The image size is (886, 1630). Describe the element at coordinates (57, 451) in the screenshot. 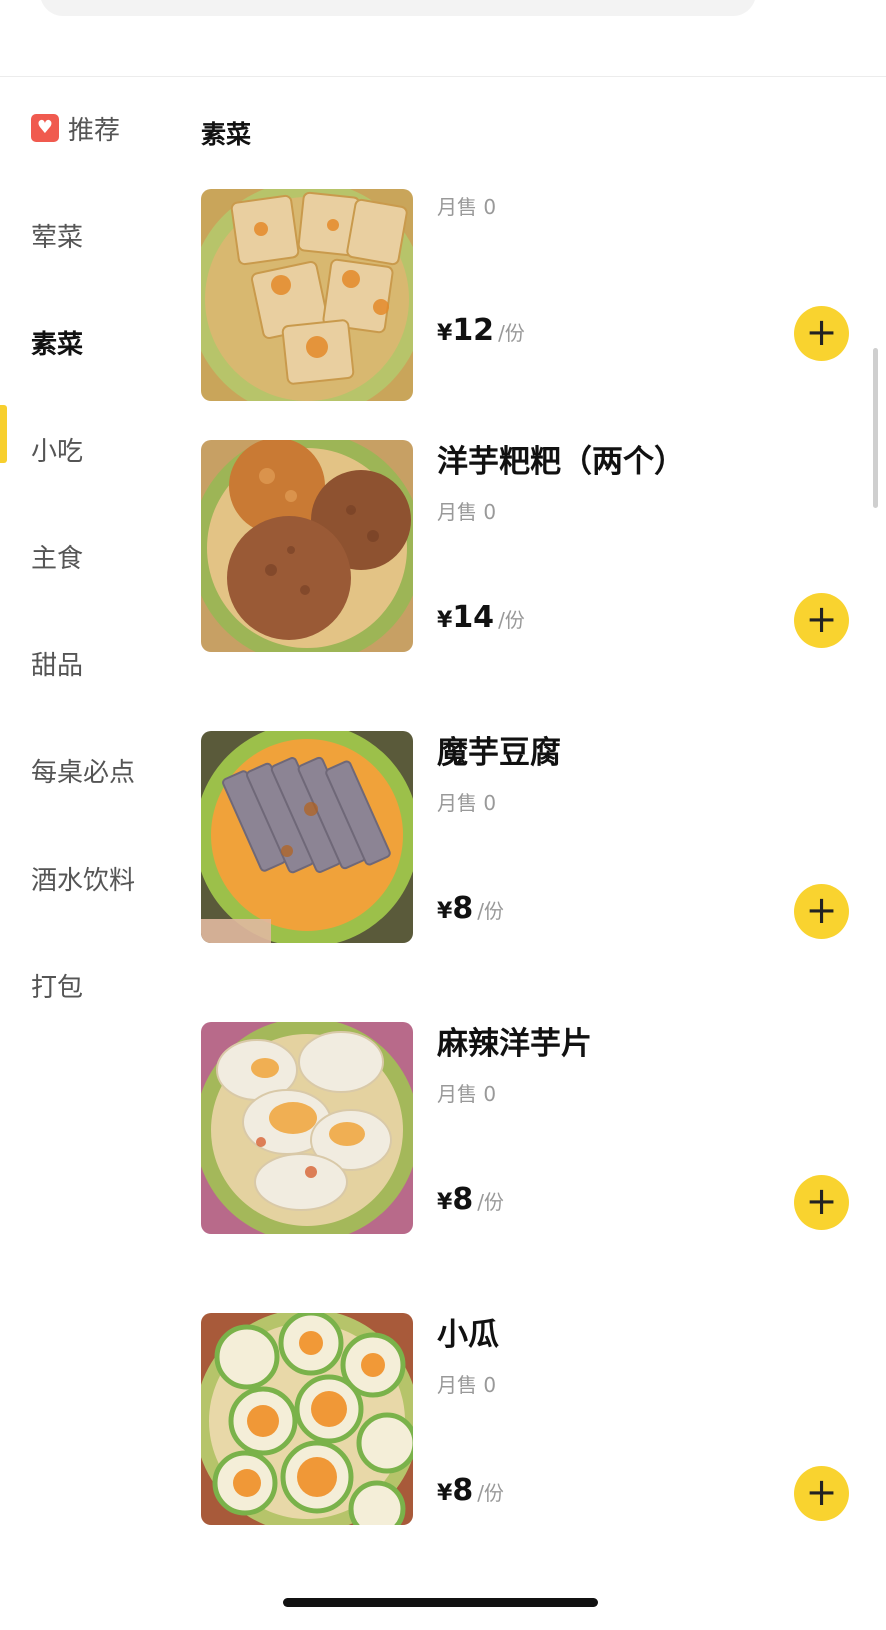

I see `sidebar-item-label: 小吃` at that location.